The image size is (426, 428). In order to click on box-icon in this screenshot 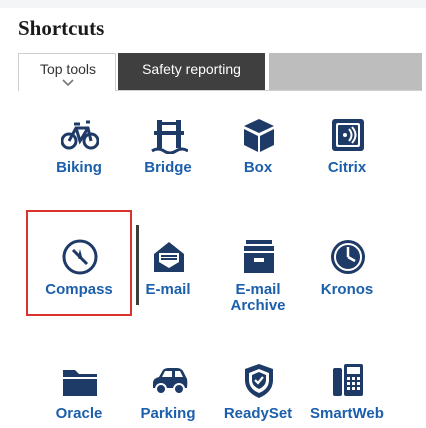, I will do `click(259, 135)`.